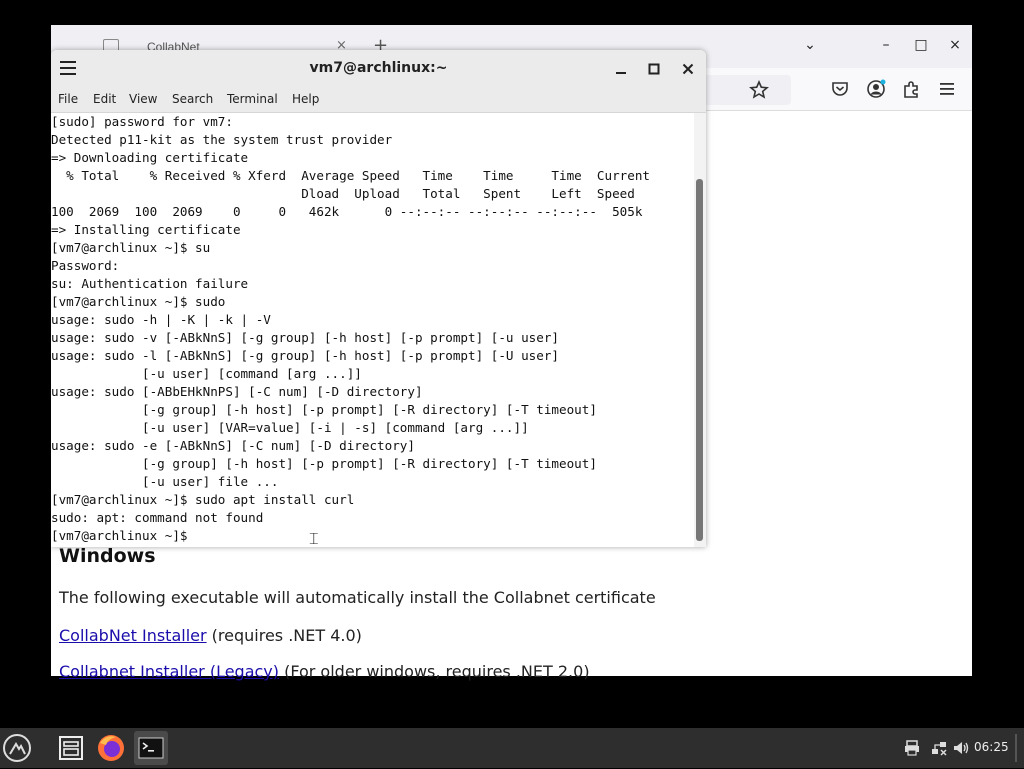 This screenshot has width=1024, height=769. Describe the element at coordinates (699, 360) in the screenshot. I see `scrollbar-thumb` at that location.